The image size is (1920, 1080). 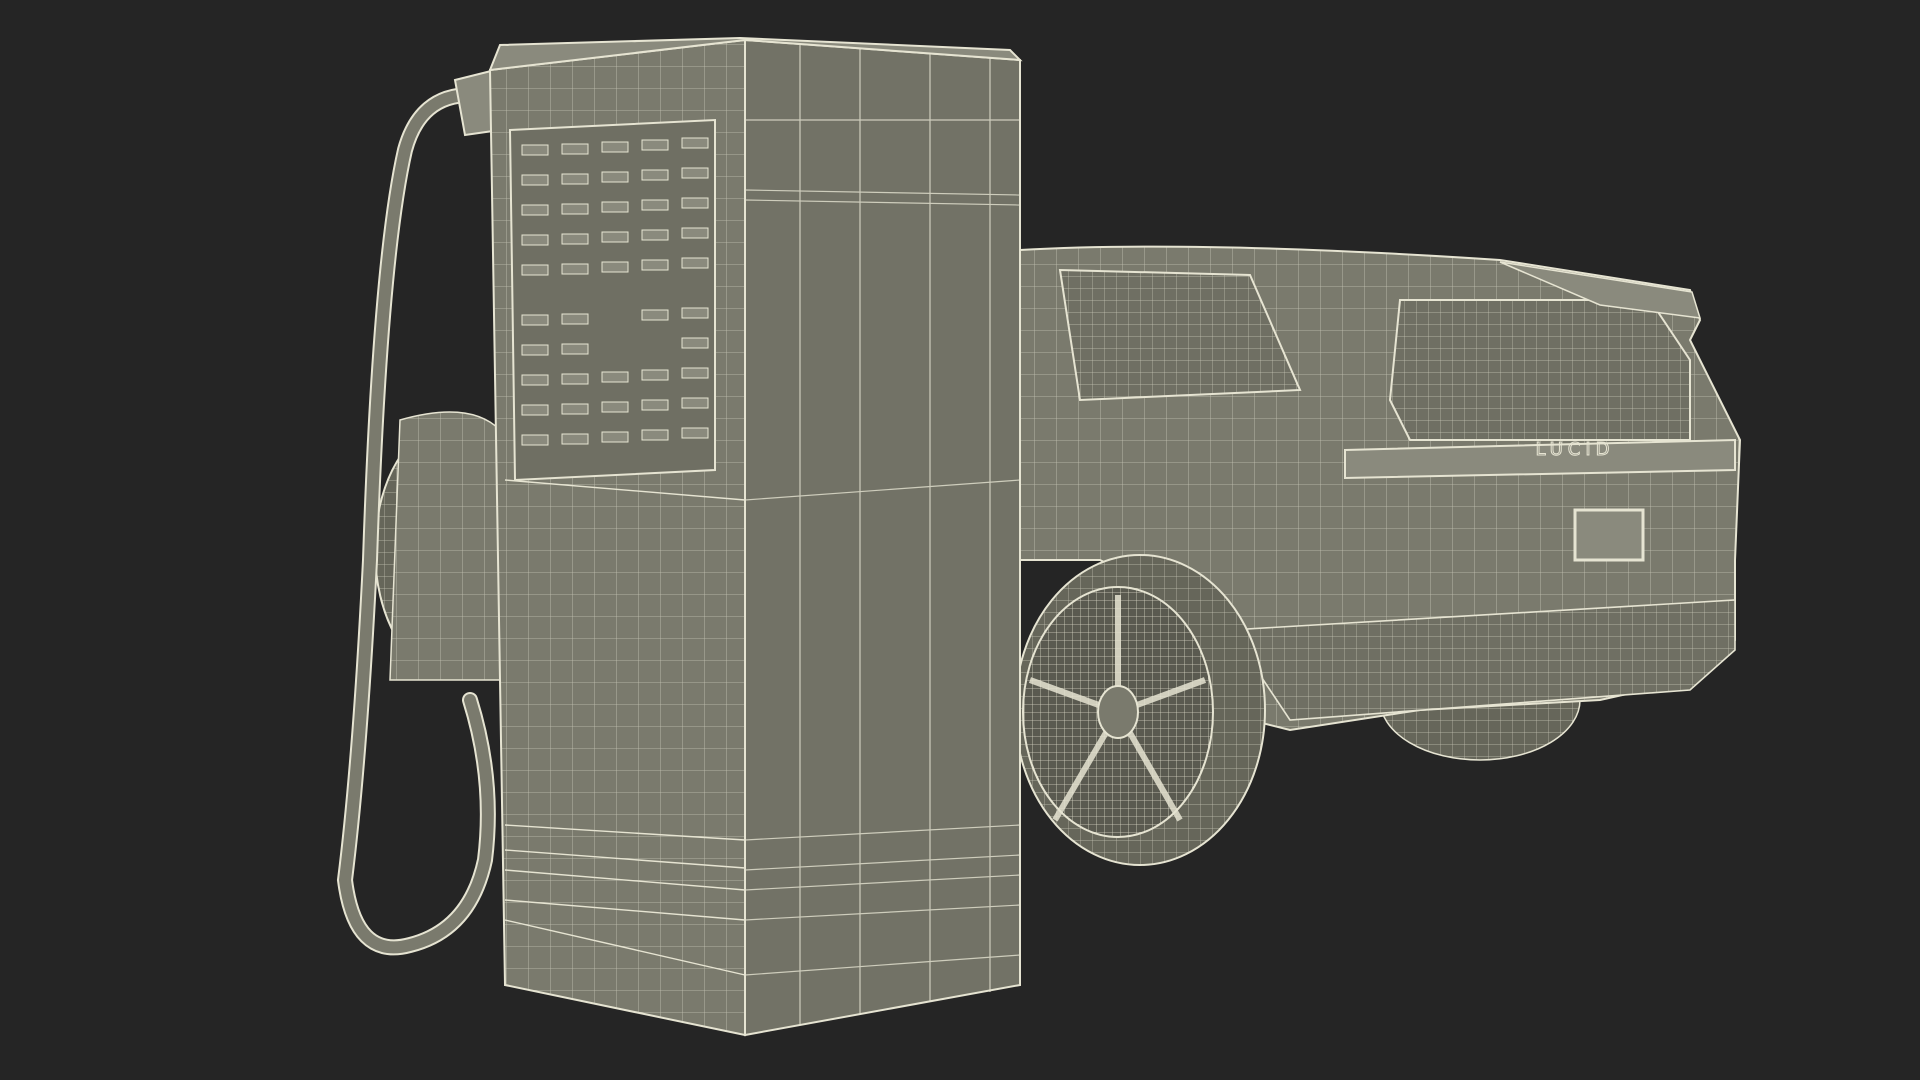 What do you see at coordinates (612, 300) in the screenshot?
I see `vent-panel` at bounding box center [612, 300].